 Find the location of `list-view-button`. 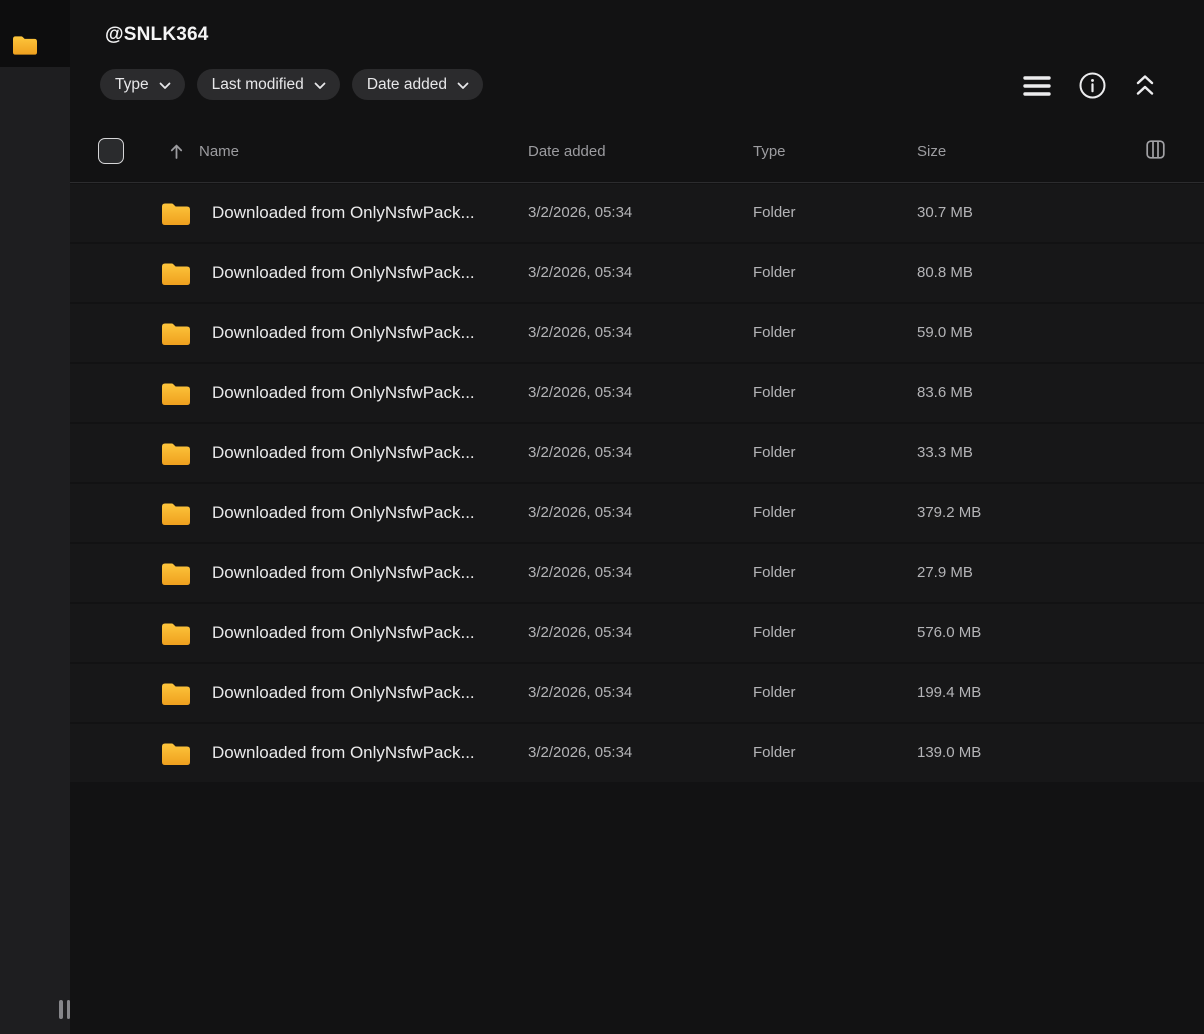

list-view-button is located at coordinates (1037, 86).